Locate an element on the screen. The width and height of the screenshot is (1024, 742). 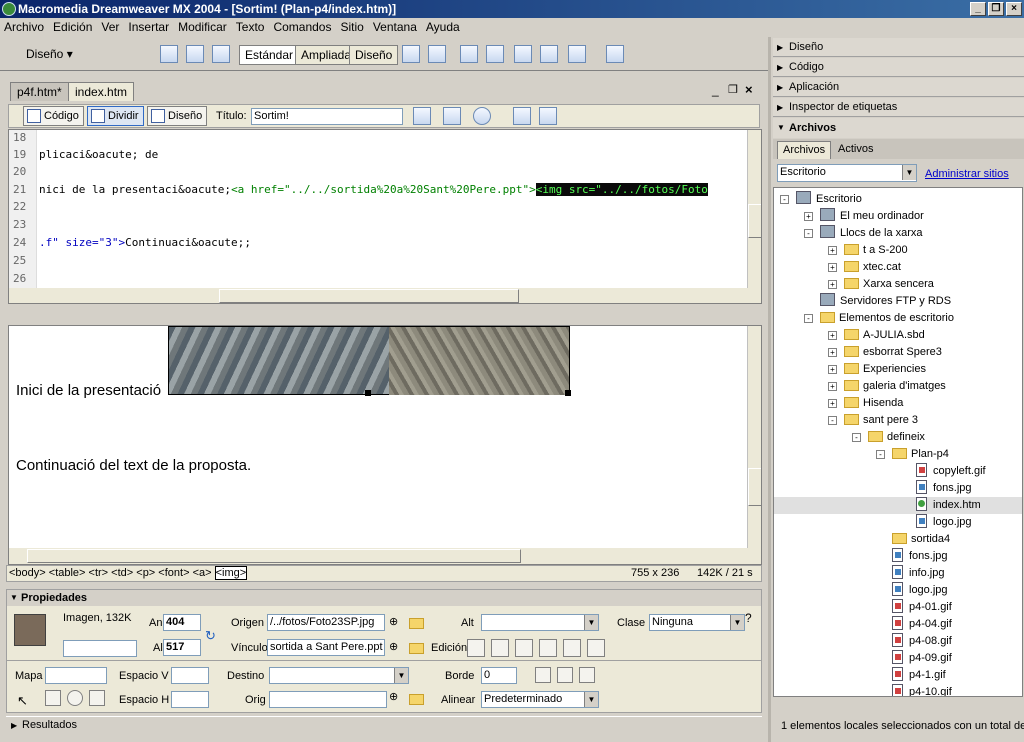
tag-table: <table> is located at coordinates (67, 573).